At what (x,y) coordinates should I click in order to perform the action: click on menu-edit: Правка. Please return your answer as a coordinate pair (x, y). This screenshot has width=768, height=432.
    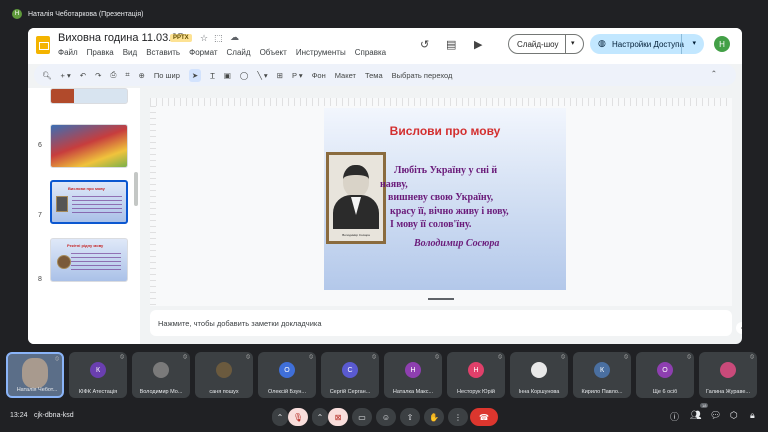
    Looking at the image, I should click on (100, 52).